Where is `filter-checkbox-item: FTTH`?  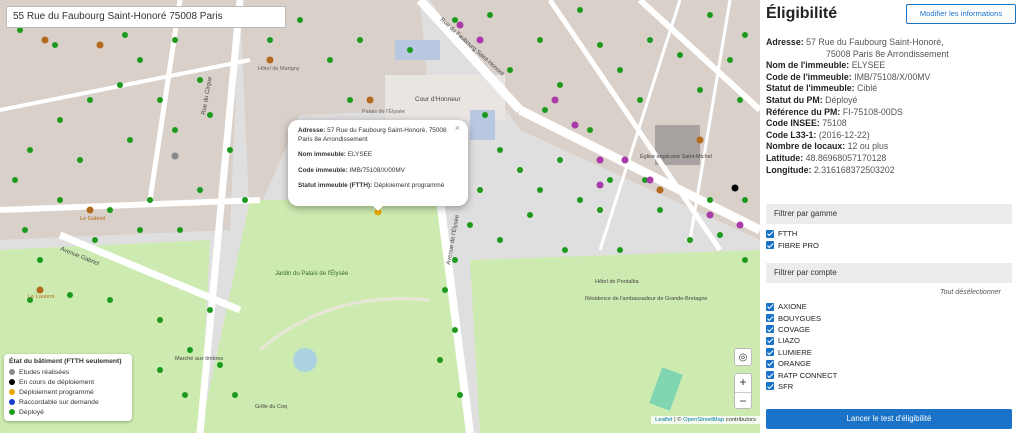
filter-checkbox-item: FTTH is located at coordinates (792, 233).